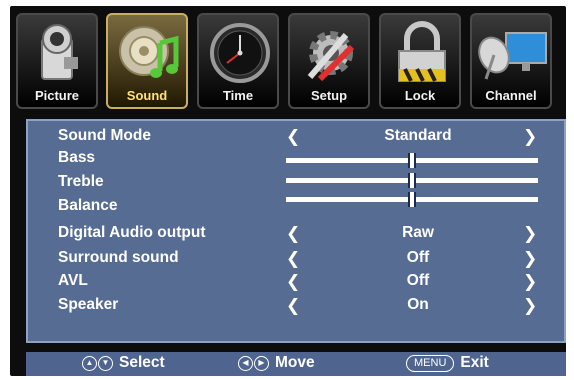 The width and height of the screenshot is (574, 380). I want to click on setting-label: Surround sound, so click(118, 257).